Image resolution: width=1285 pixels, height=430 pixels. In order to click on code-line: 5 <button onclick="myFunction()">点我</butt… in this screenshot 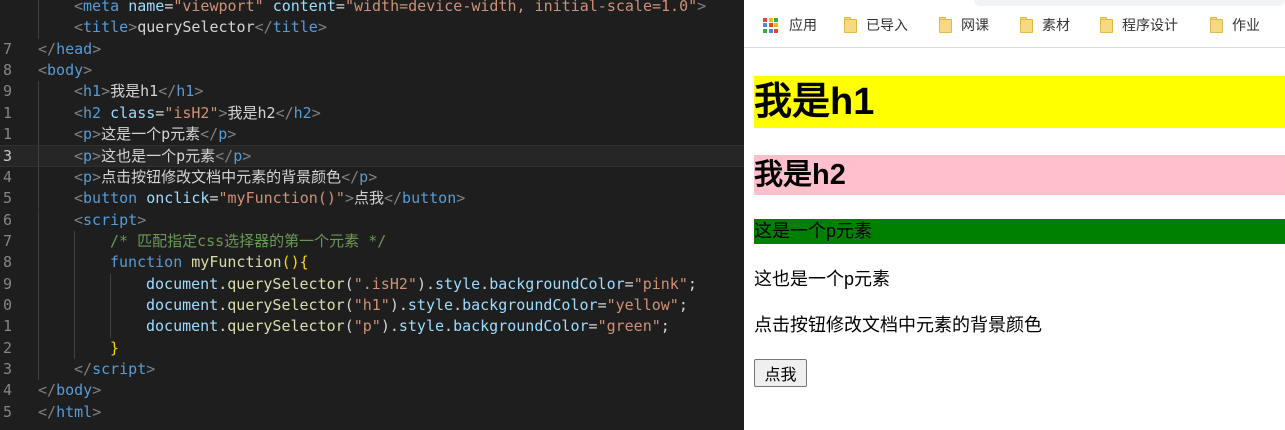, I will do `click(372, 199)`.